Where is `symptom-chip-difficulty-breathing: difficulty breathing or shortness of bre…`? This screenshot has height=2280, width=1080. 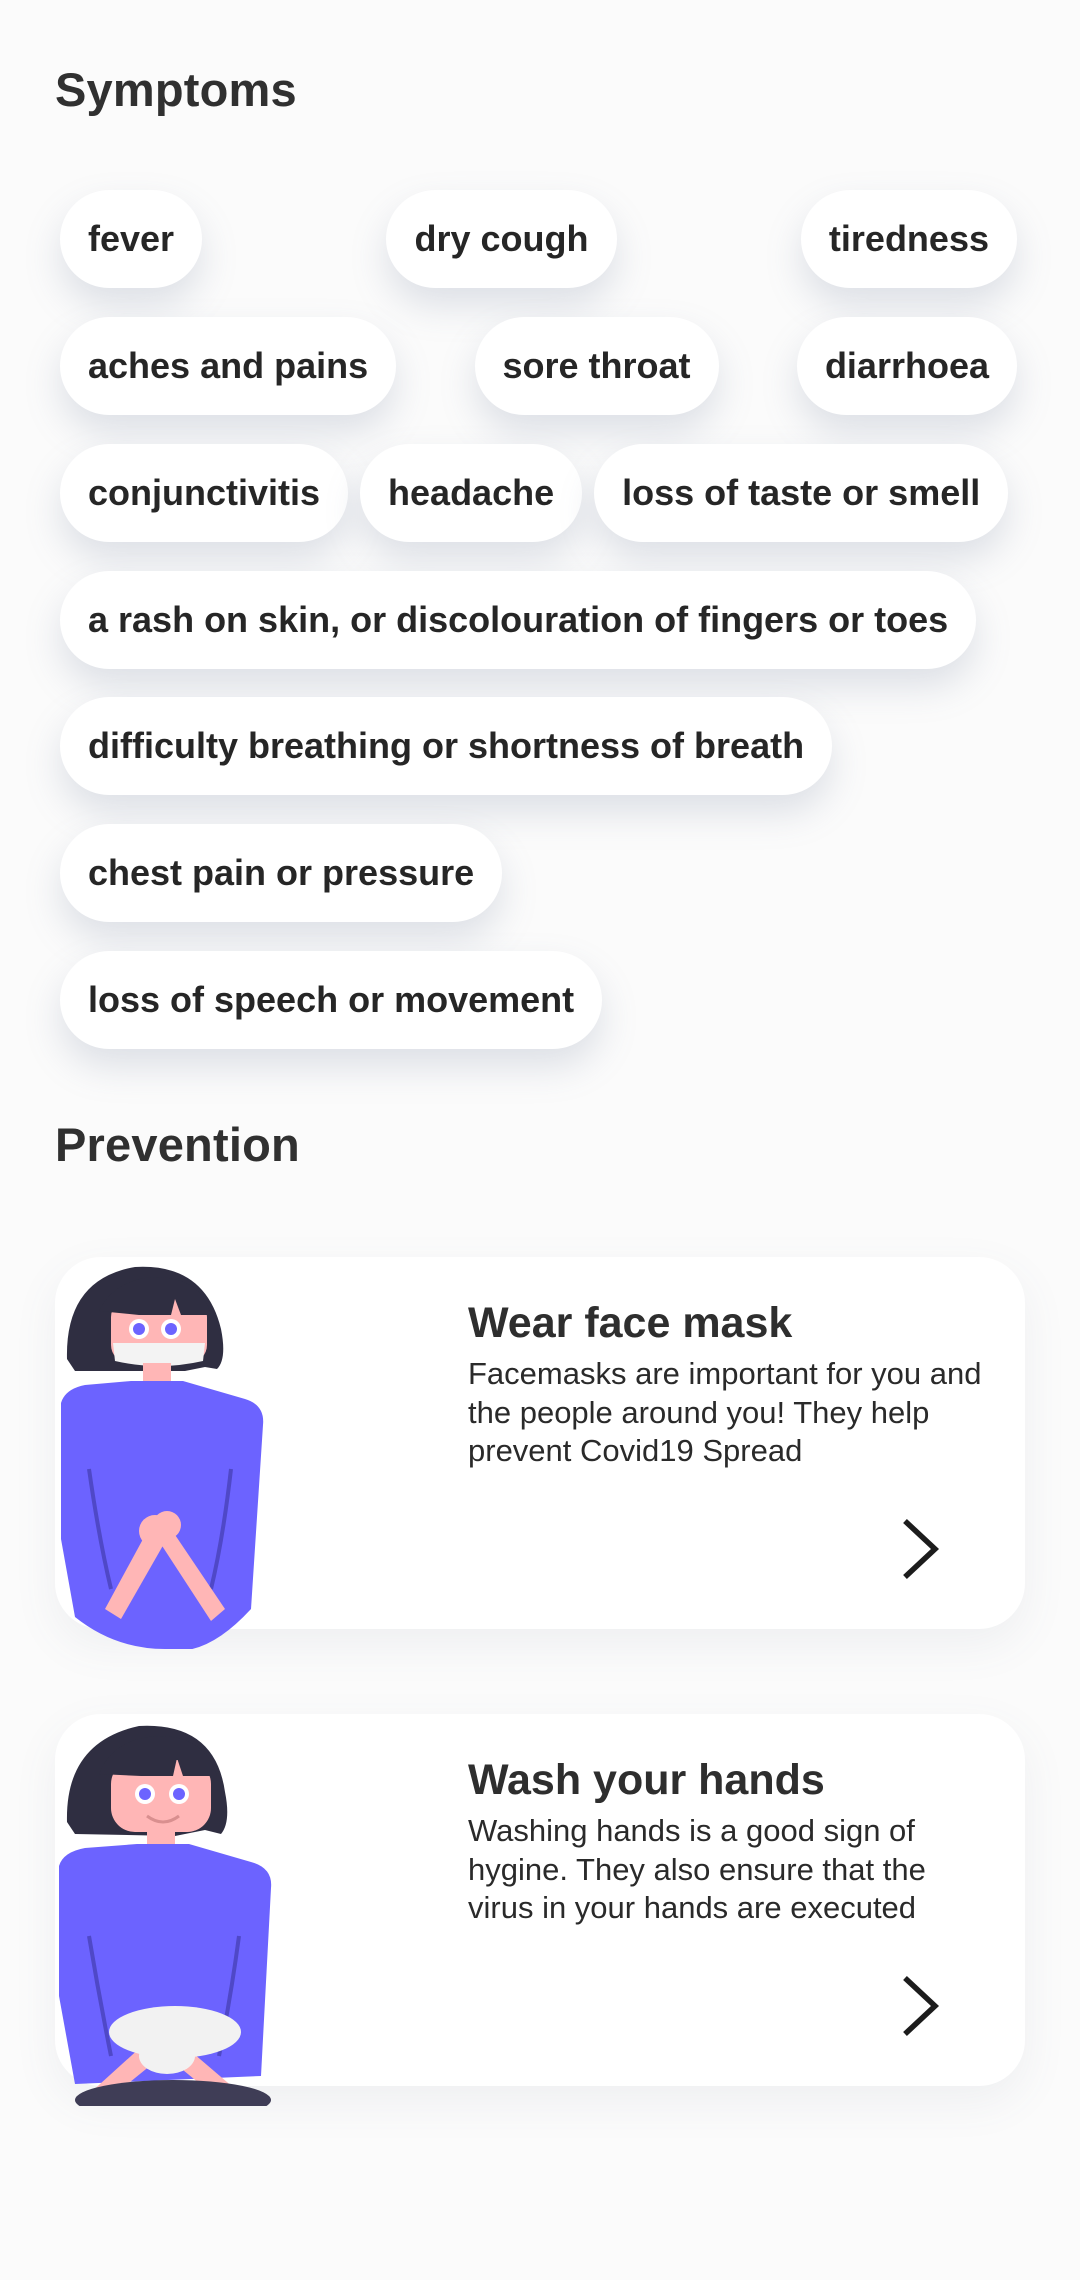 symptom-chip-difficulty-breathing: difficulty breathing or shortness of bre… is located at coordinates (446, 746).